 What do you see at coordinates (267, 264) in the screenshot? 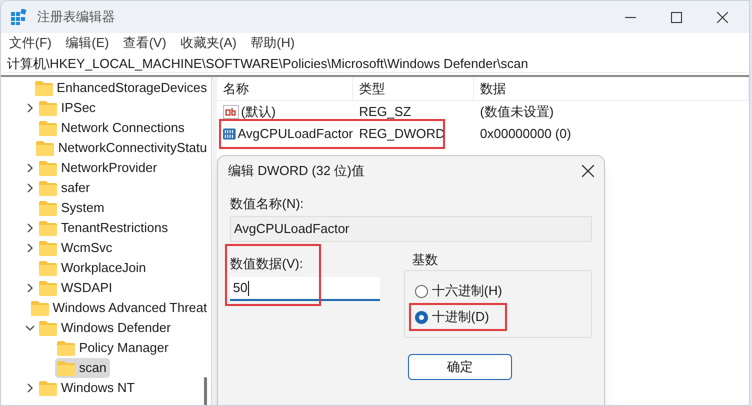
I see `field-label: 数值数据(V):` at bounding box center [267, 264].